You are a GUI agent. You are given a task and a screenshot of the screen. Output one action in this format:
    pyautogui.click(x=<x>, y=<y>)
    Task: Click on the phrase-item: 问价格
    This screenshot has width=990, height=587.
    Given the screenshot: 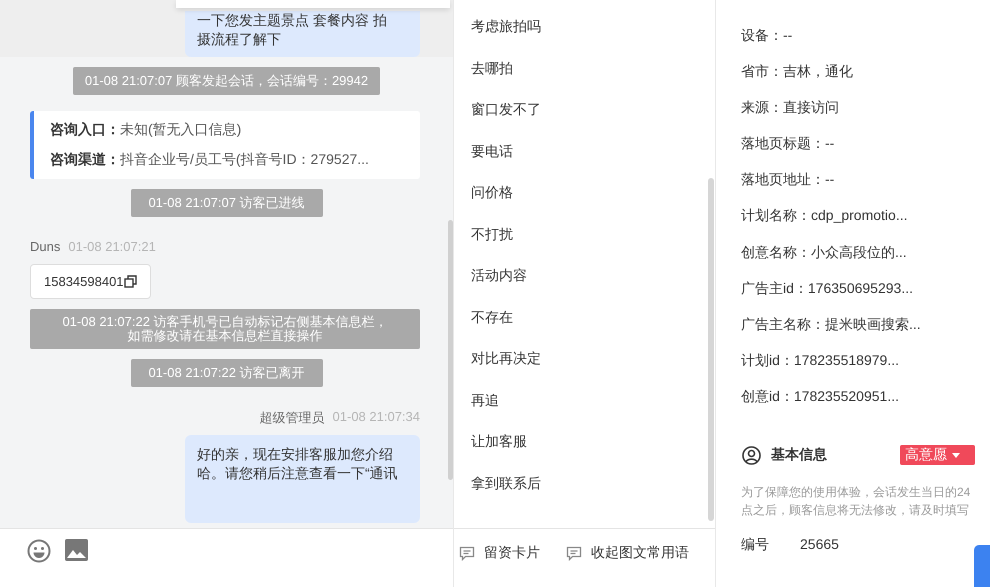 What is the action you would take?
    pyautogui.click(x=584, y=201)
    